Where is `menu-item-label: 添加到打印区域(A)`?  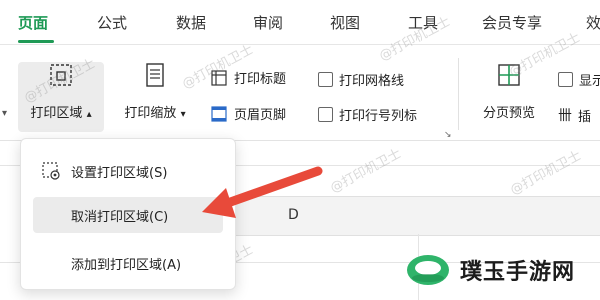
menu-item-label: 添加到打印区域(A) is located at coordinates (126, 265).